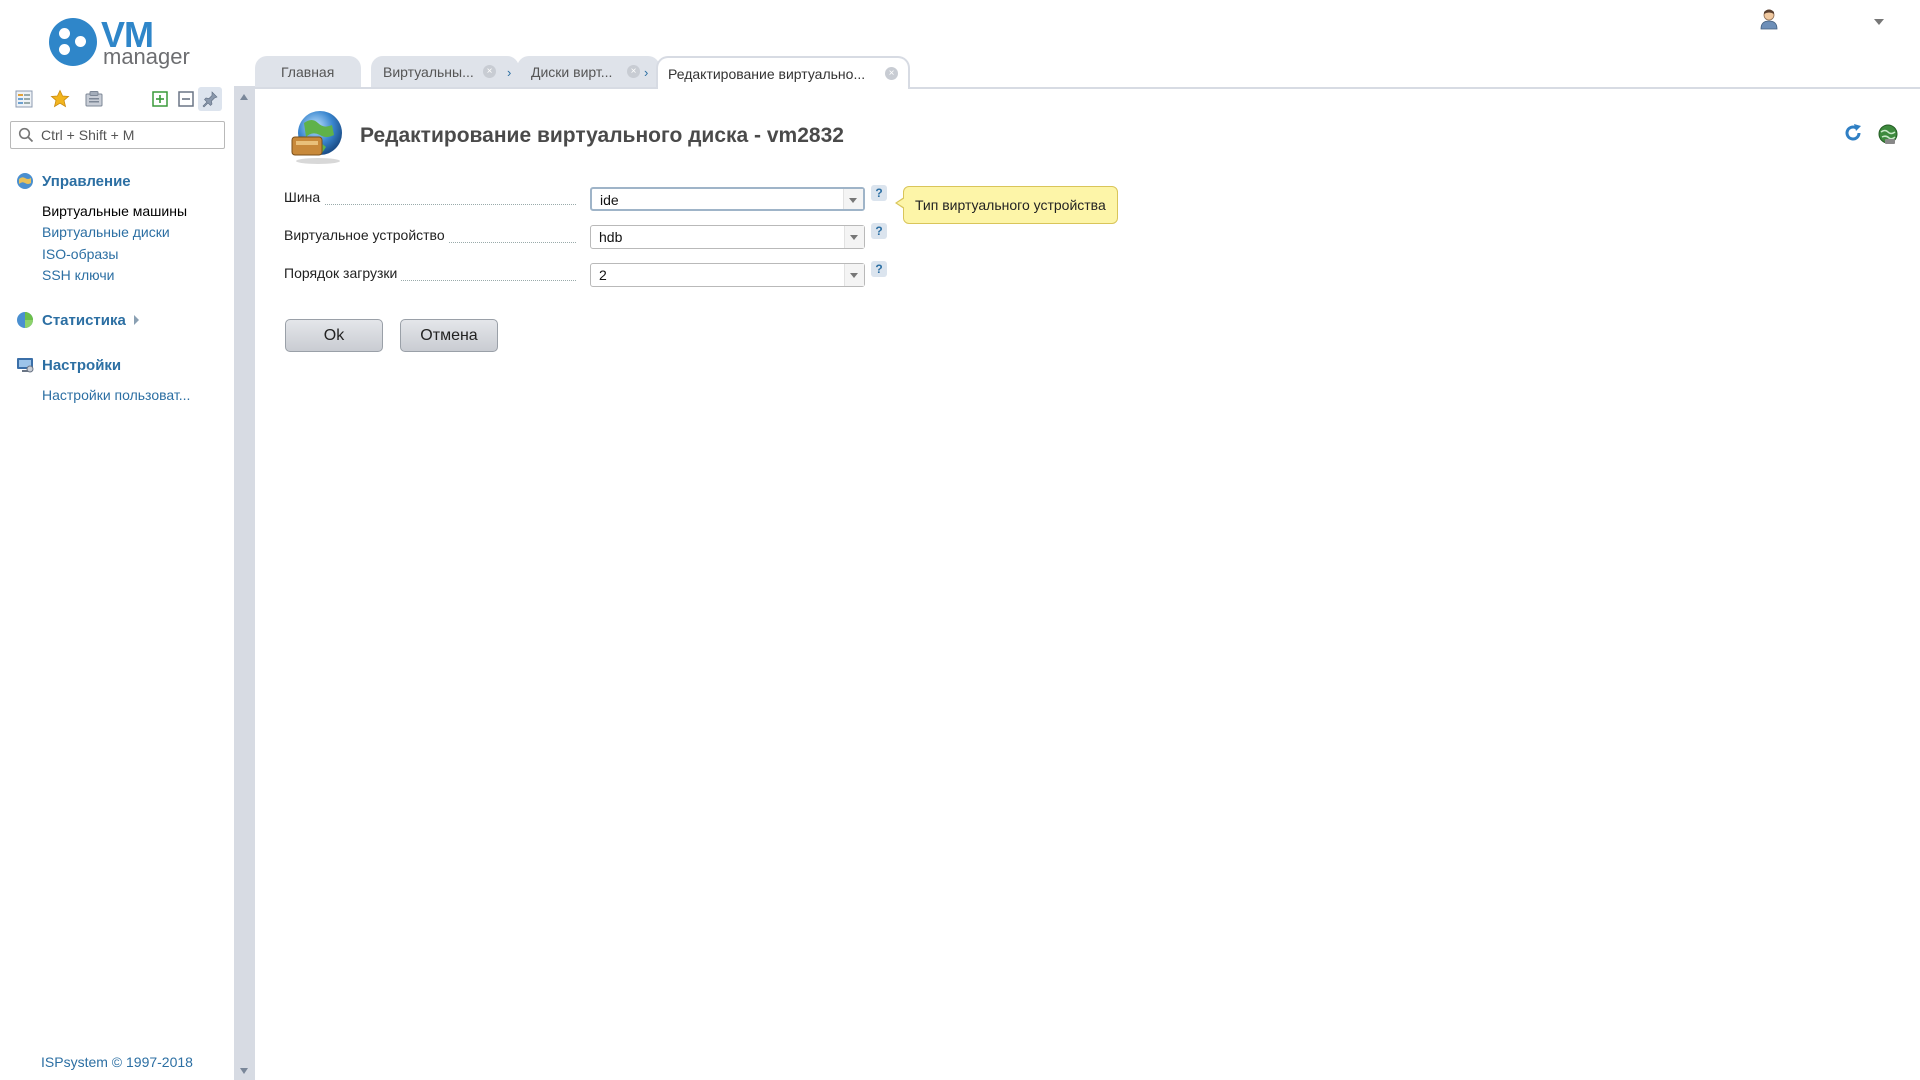  What do you see at coordinates (84, 320) in the screenshot?
I see `menu-group-title: Статистика` at bounding box center [84, 320].